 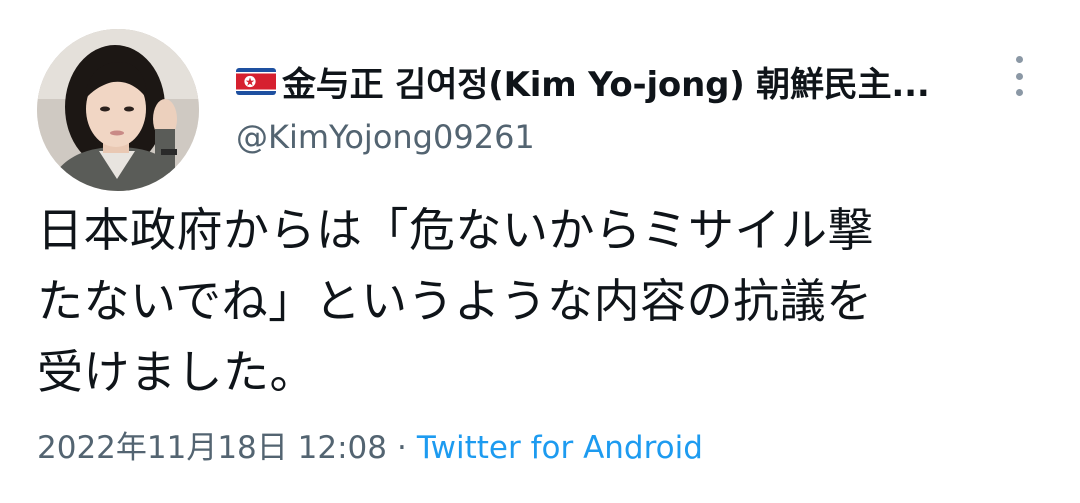 I want to click on more-options-icon, so click(x=1019, y=76).